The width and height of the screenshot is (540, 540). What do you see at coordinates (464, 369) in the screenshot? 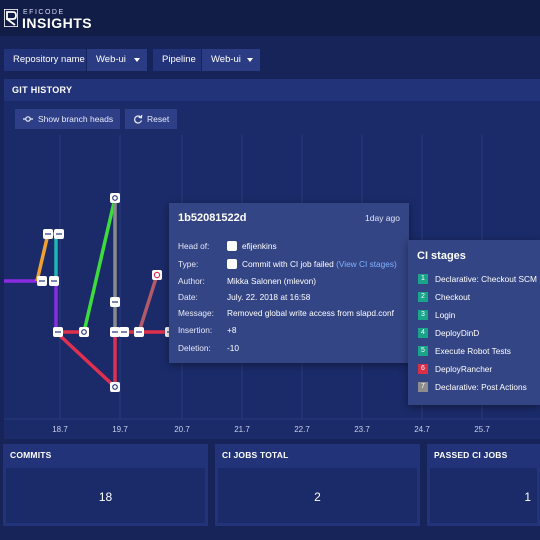
I see `stage-name: DeployRancher` at bounding box center [464, 369].